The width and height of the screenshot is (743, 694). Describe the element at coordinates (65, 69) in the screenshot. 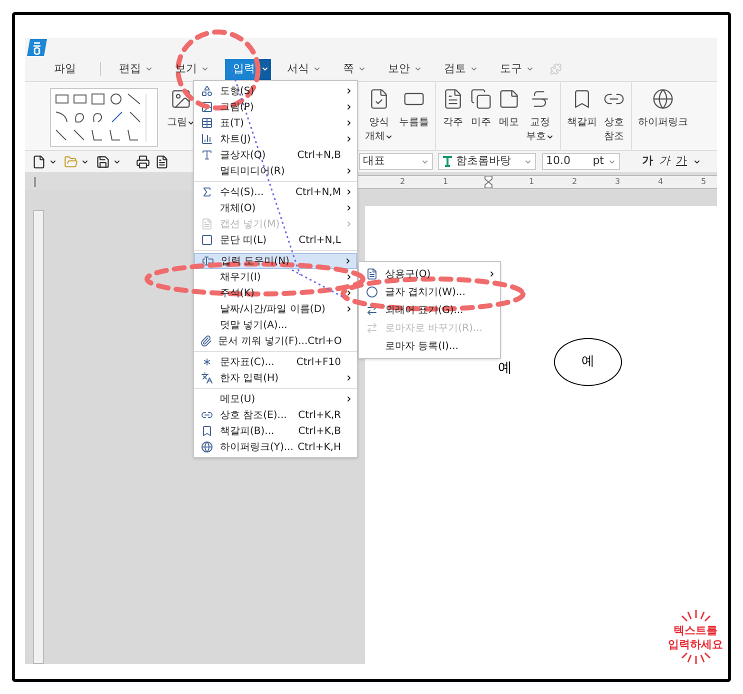

I see `menu-tab: 파일` at that location.